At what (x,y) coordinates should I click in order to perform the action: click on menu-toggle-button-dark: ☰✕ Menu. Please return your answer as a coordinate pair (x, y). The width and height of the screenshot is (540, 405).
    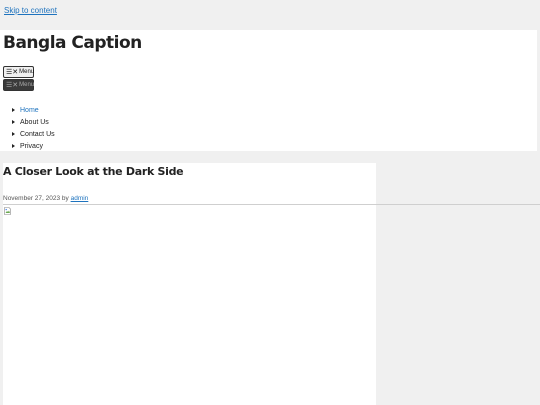
    Looking at the image, I should click on (18, 85).